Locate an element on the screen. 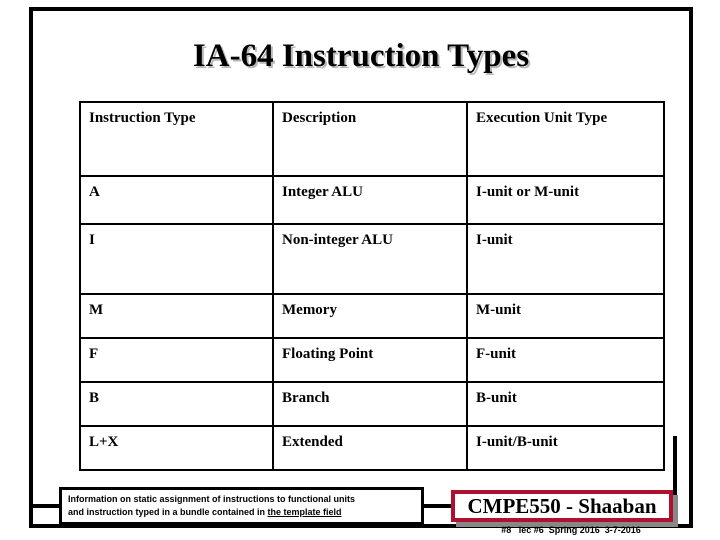  cell-execution-unit: F-unit is located at coordinates (565, 360).